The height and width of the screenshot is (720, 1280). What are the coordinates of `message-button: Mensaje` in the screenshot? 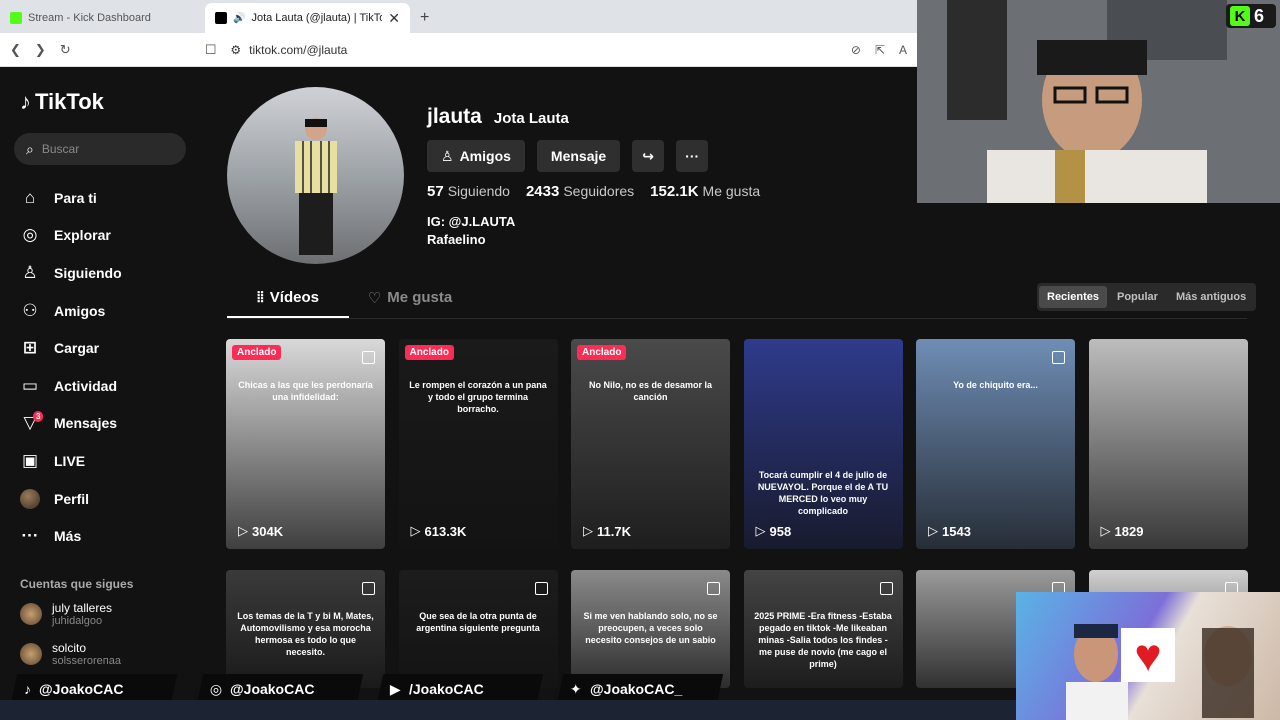 It's located at (578, 156).